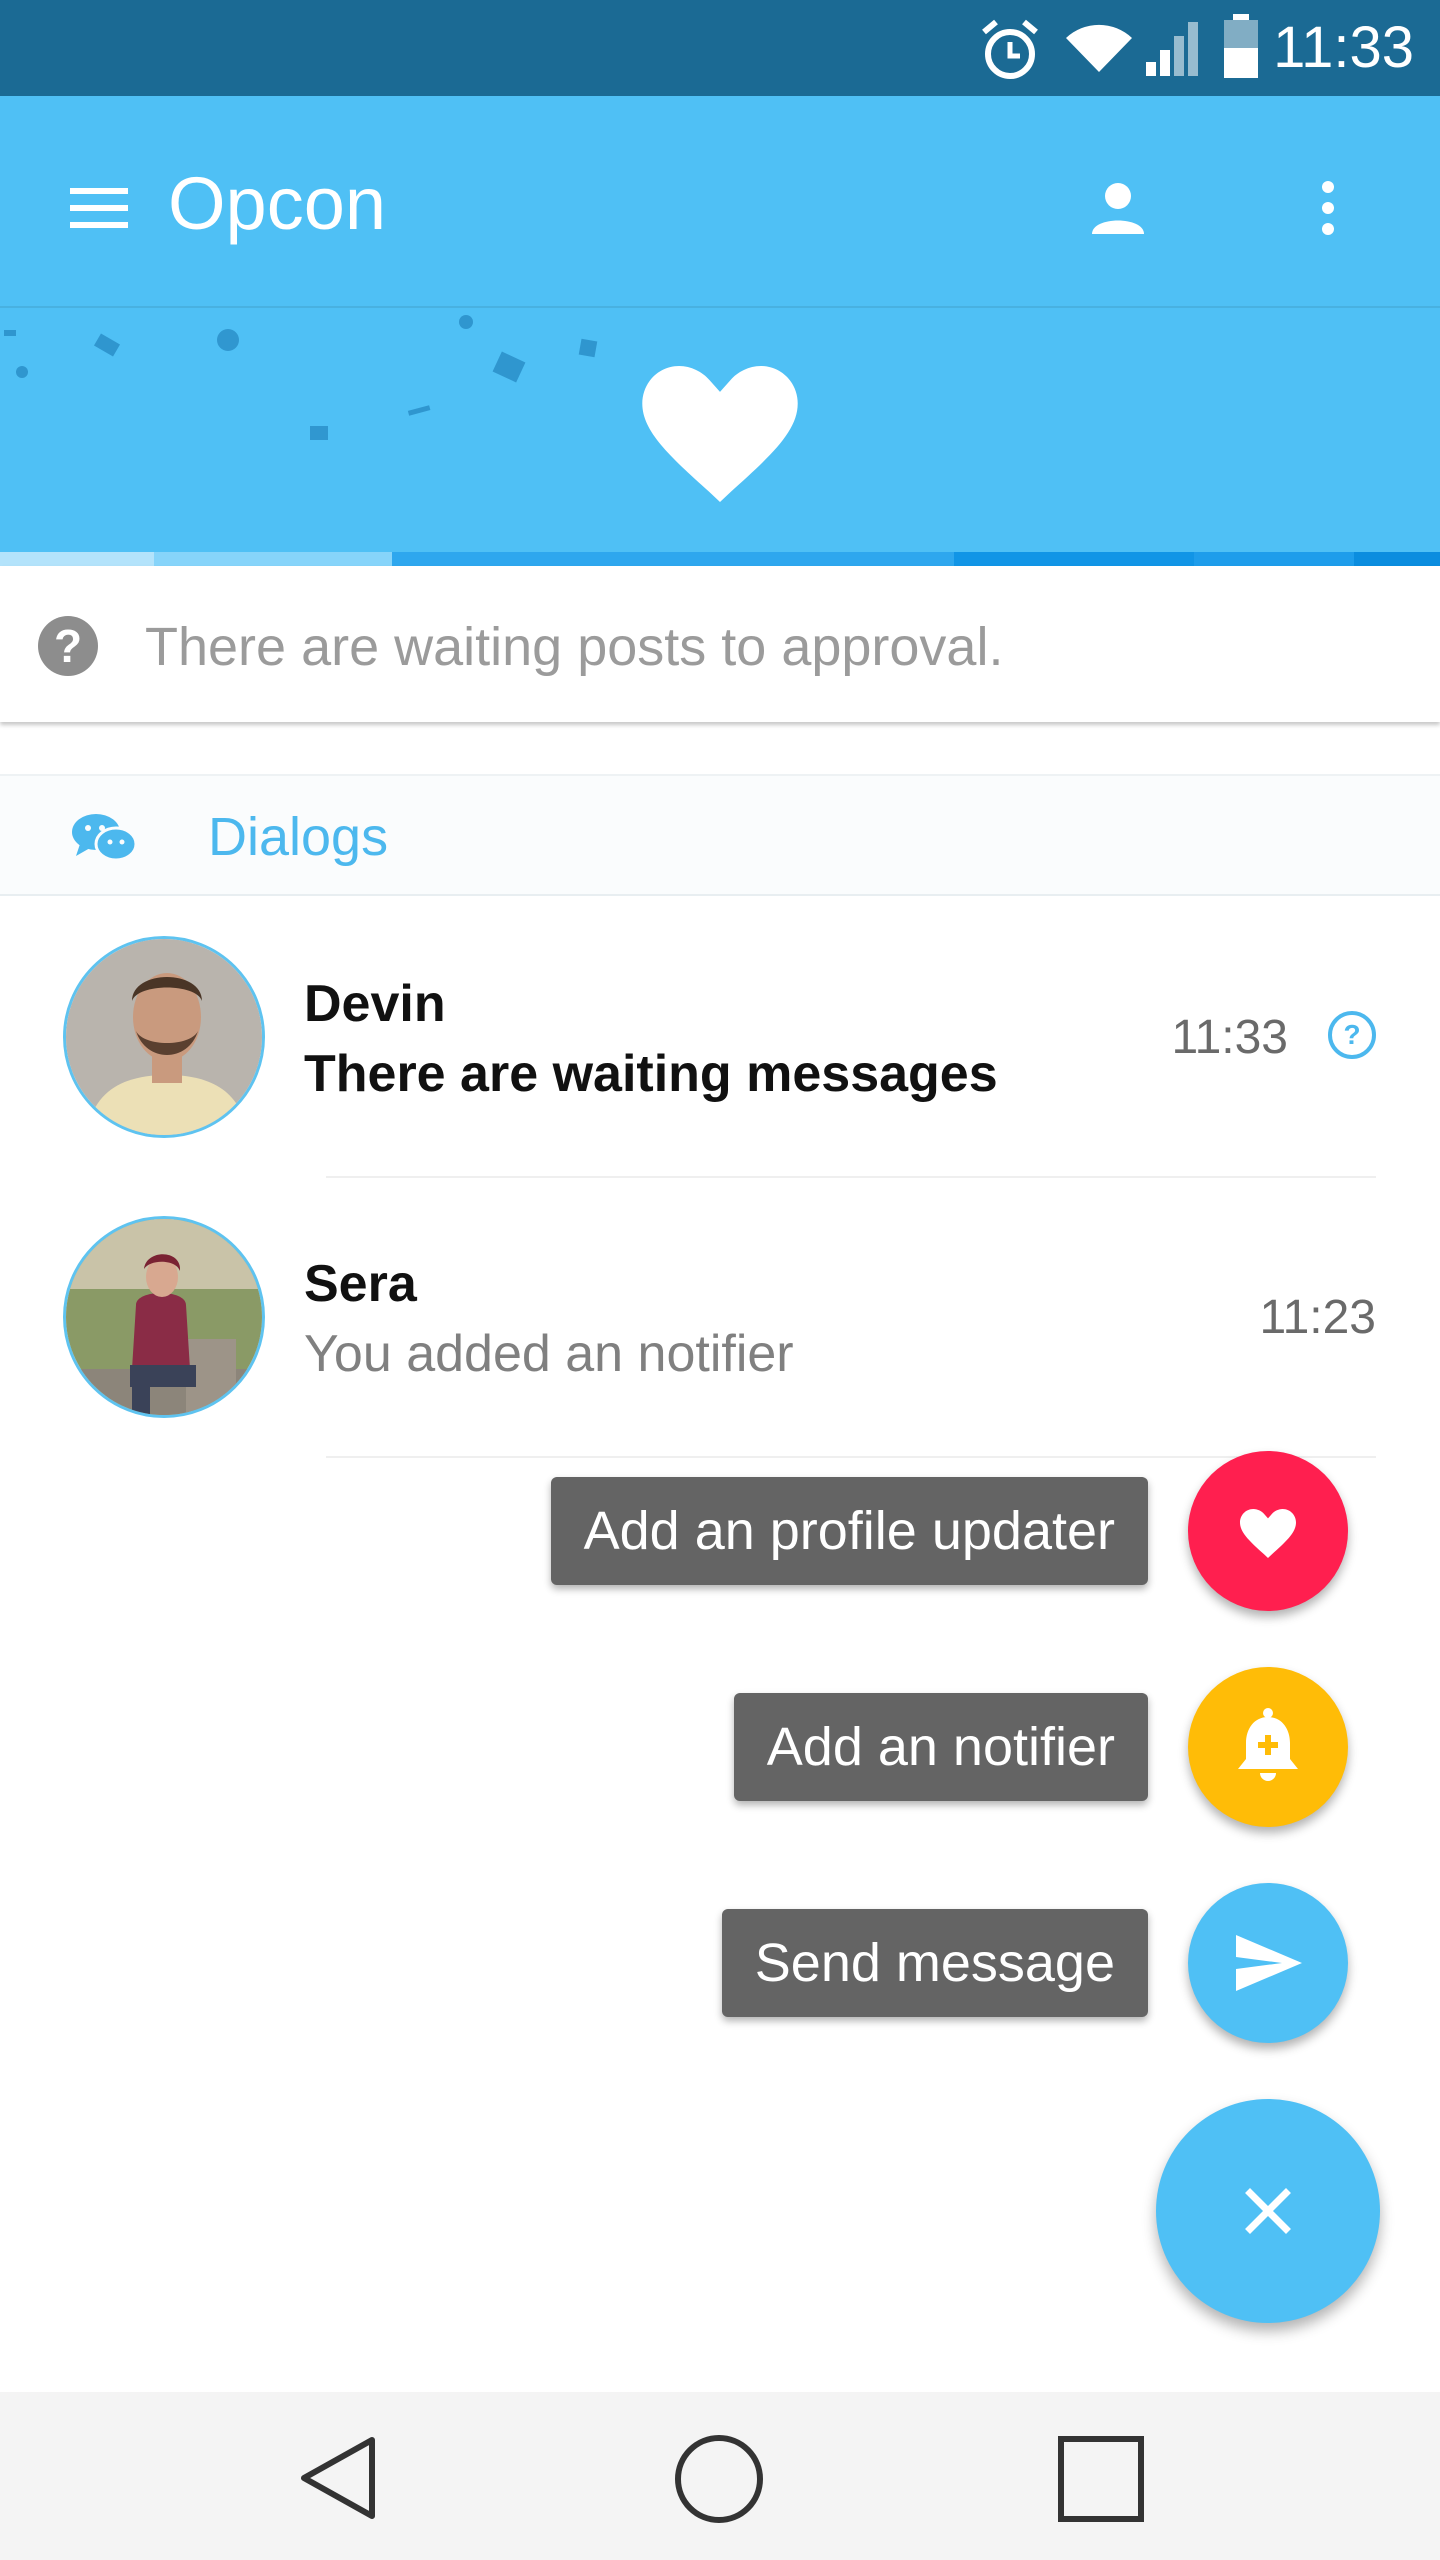 Image resolution: width=1440 pixels, height=2560 pixels. Describe the element at coordinates (849, 1531) in the screenshot. I see `add-profile-updater-label: Add an profile updater` at that location.